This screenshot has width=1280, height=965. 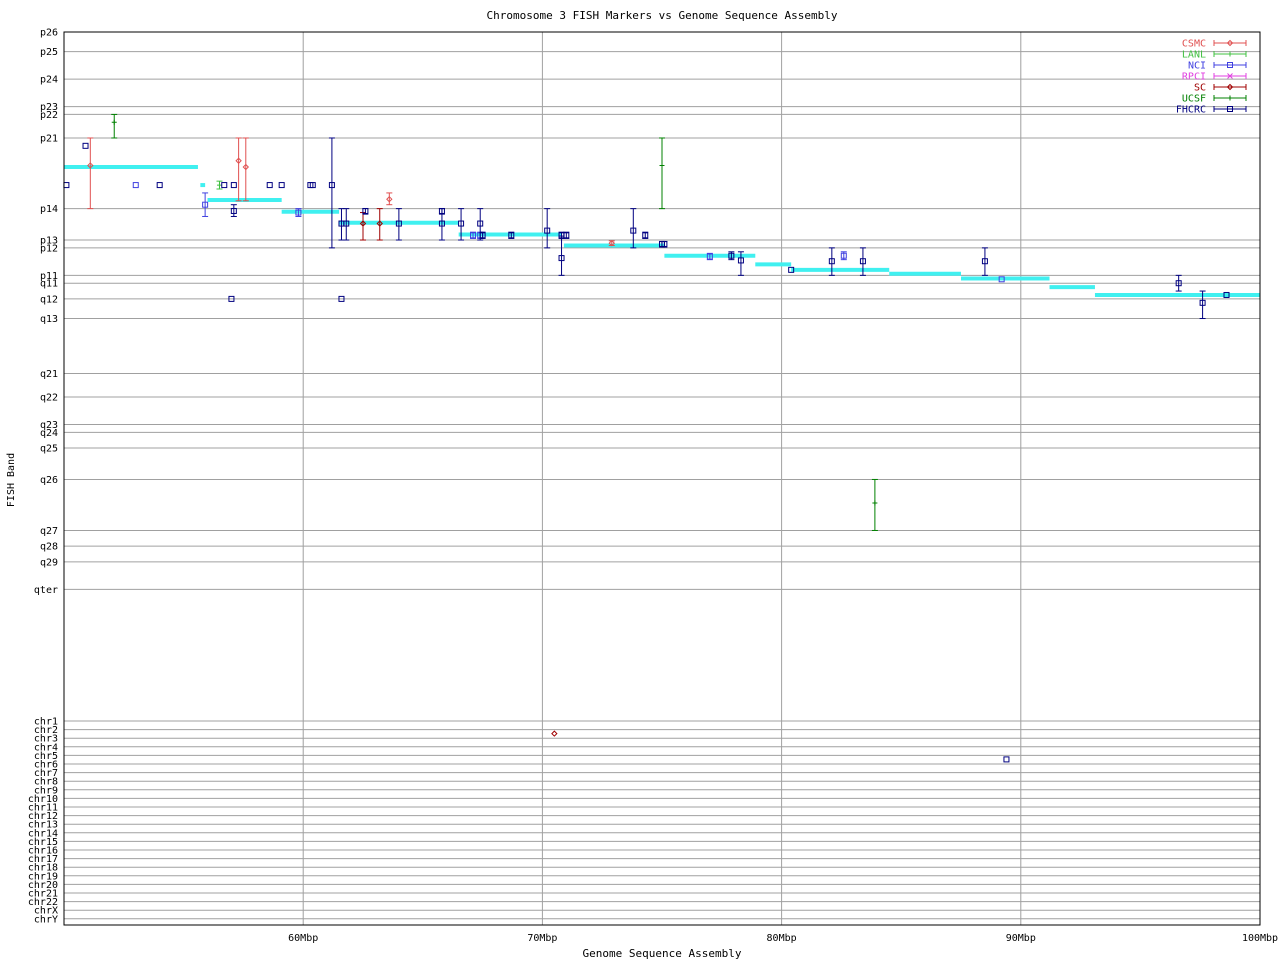 I want to click on band-tick-label-q21: q21, so click(x=49, y=374).